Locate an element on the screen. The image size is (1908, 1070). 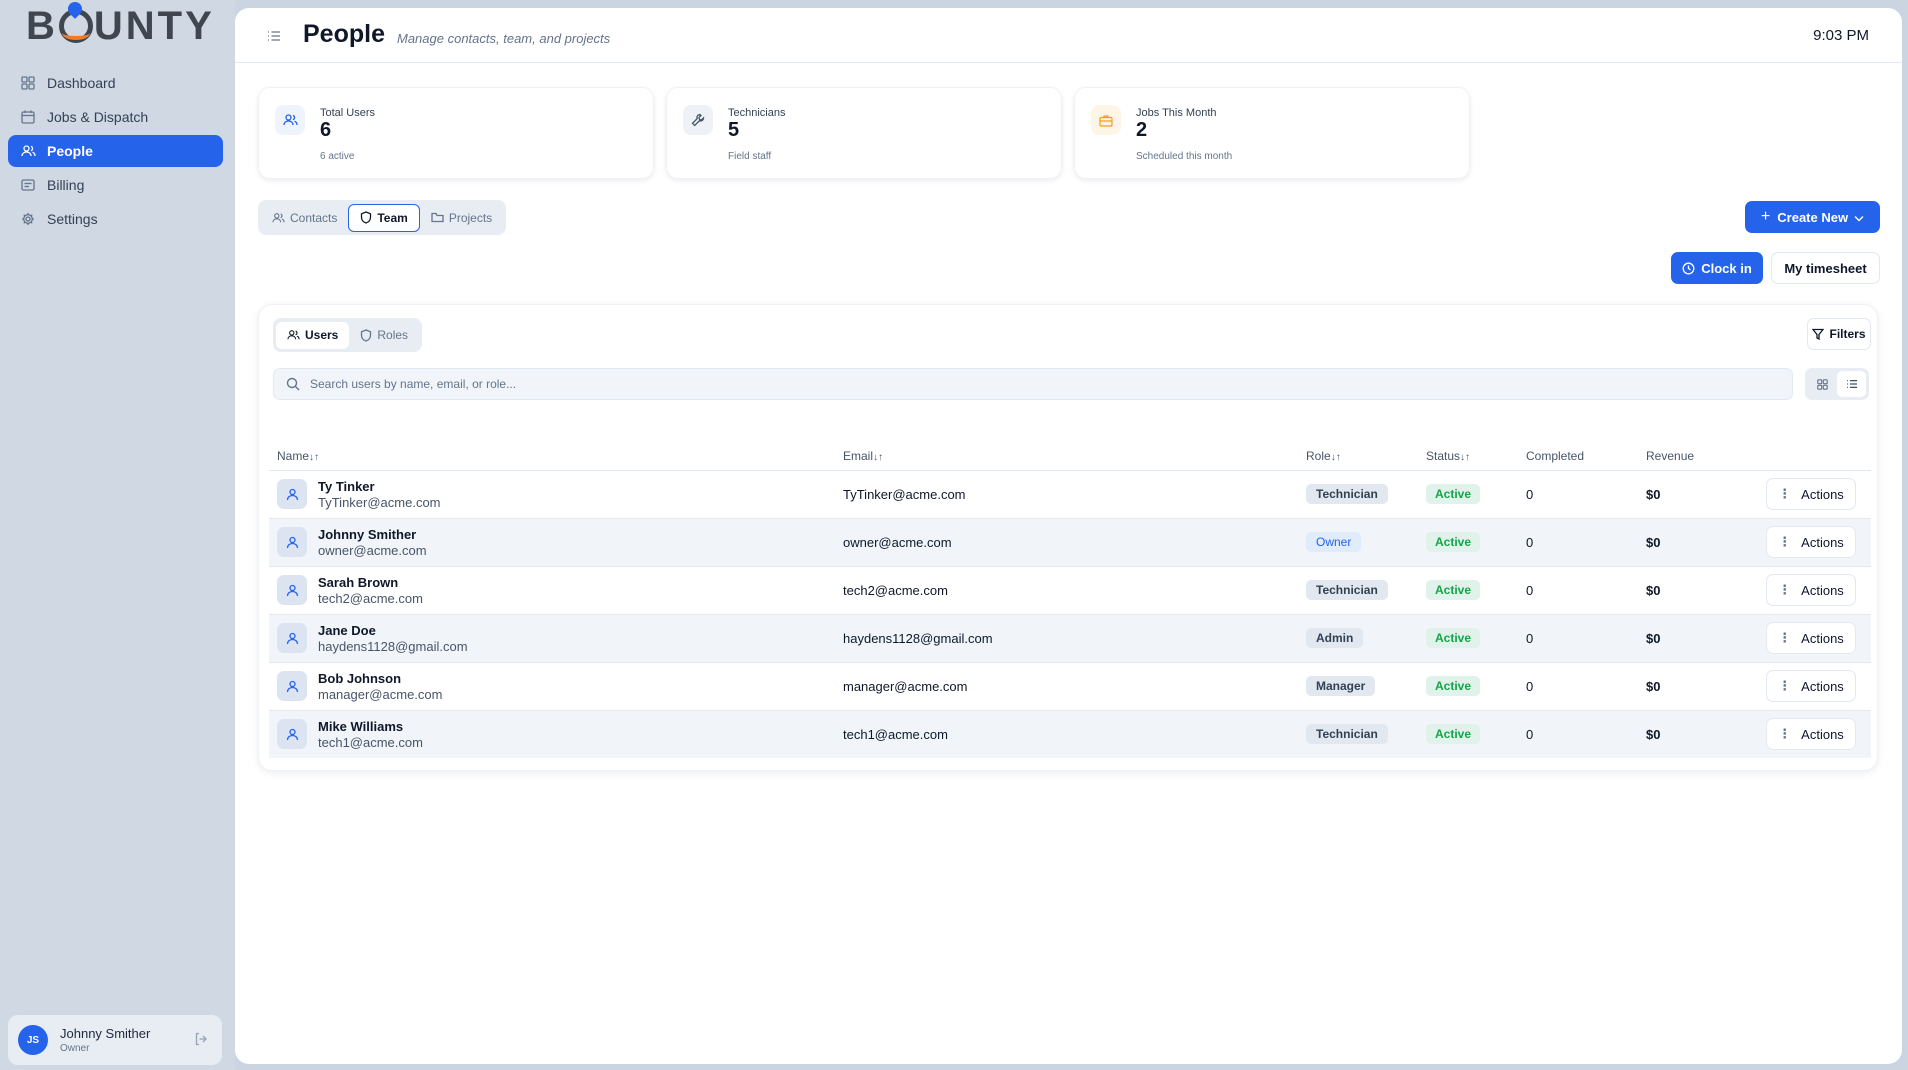
sidebar-item-jobs-dispatch: Jobs & Dispatch is located at coordinates (115, 117).